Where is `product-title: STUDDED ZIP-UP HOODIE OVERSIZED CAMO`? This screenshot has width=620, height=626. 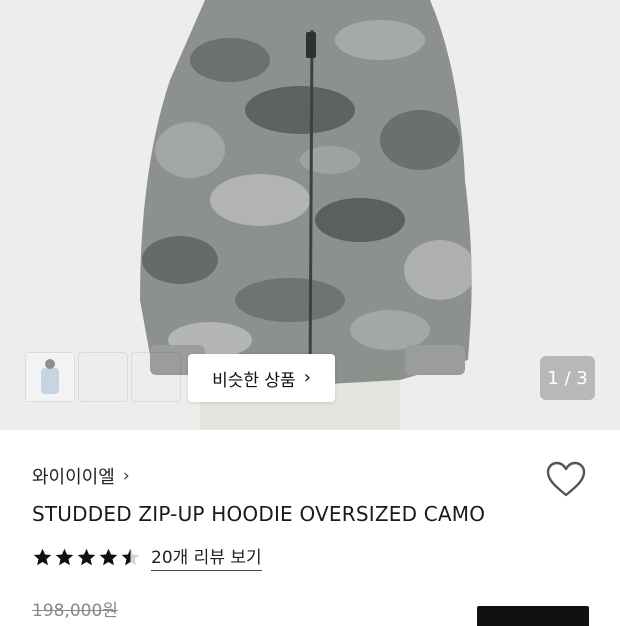
product-title: STUDDED ZIP-UP HOODIE OVERSIZED CAMO is located at coordinates (259, 514).